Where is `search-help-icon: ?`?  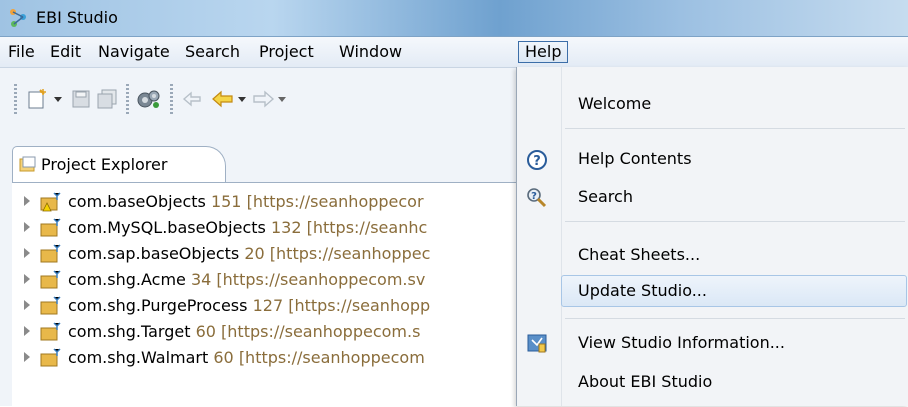 search-help-icon: ? is located at coordinates (537, 198).